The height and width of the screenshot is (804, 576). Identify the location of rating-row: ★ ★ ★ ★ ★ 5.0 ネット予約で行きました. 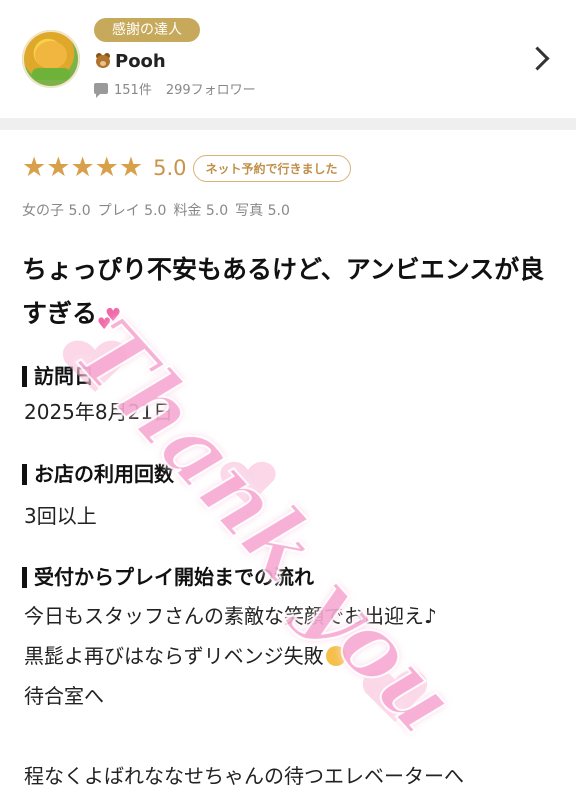
(186, 168).